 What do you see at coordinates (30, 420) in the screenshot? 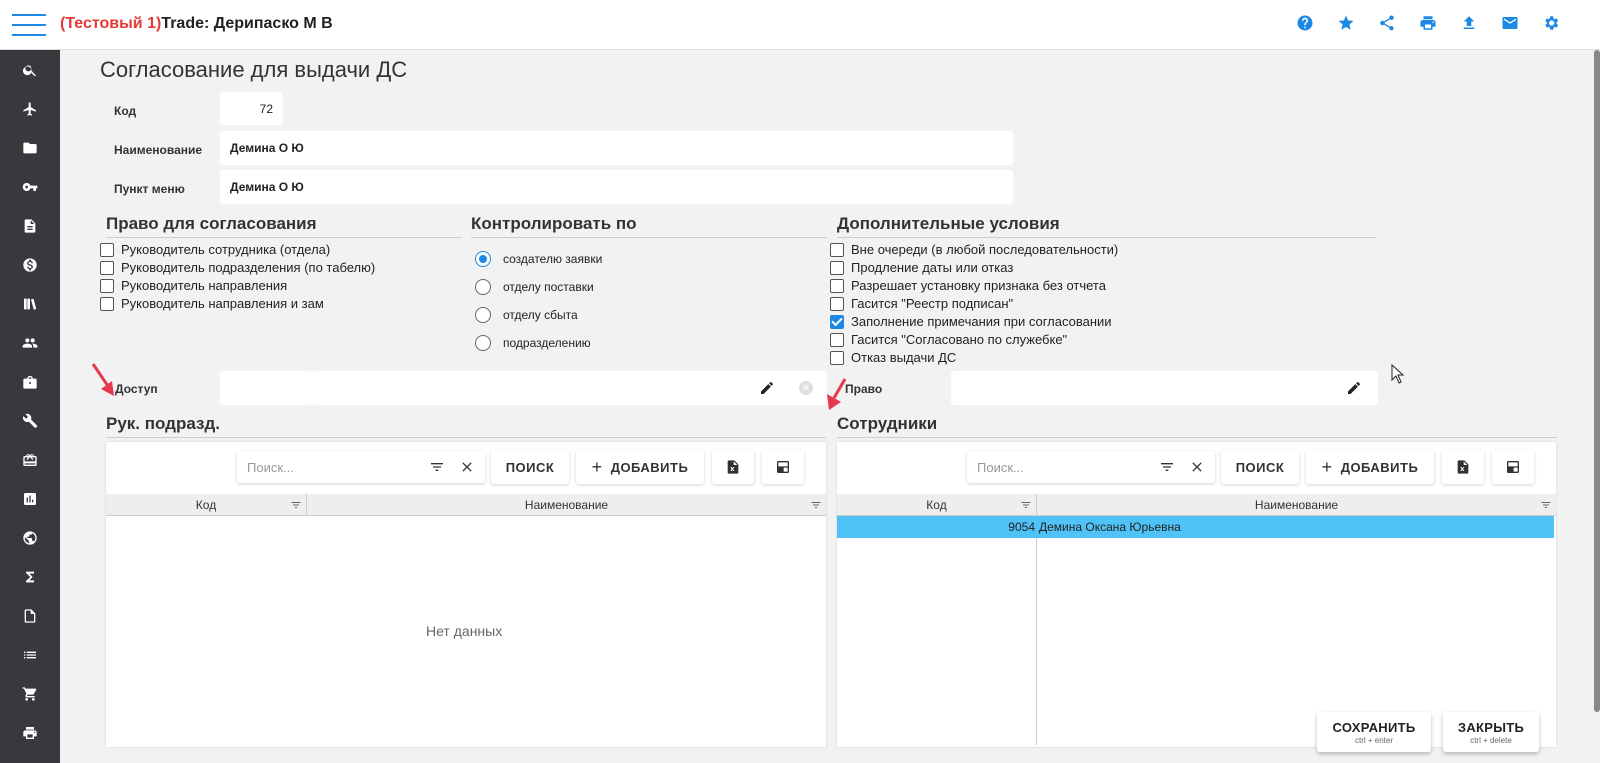
I see `sidebar-item-tools` at bounding box center [30, 420].